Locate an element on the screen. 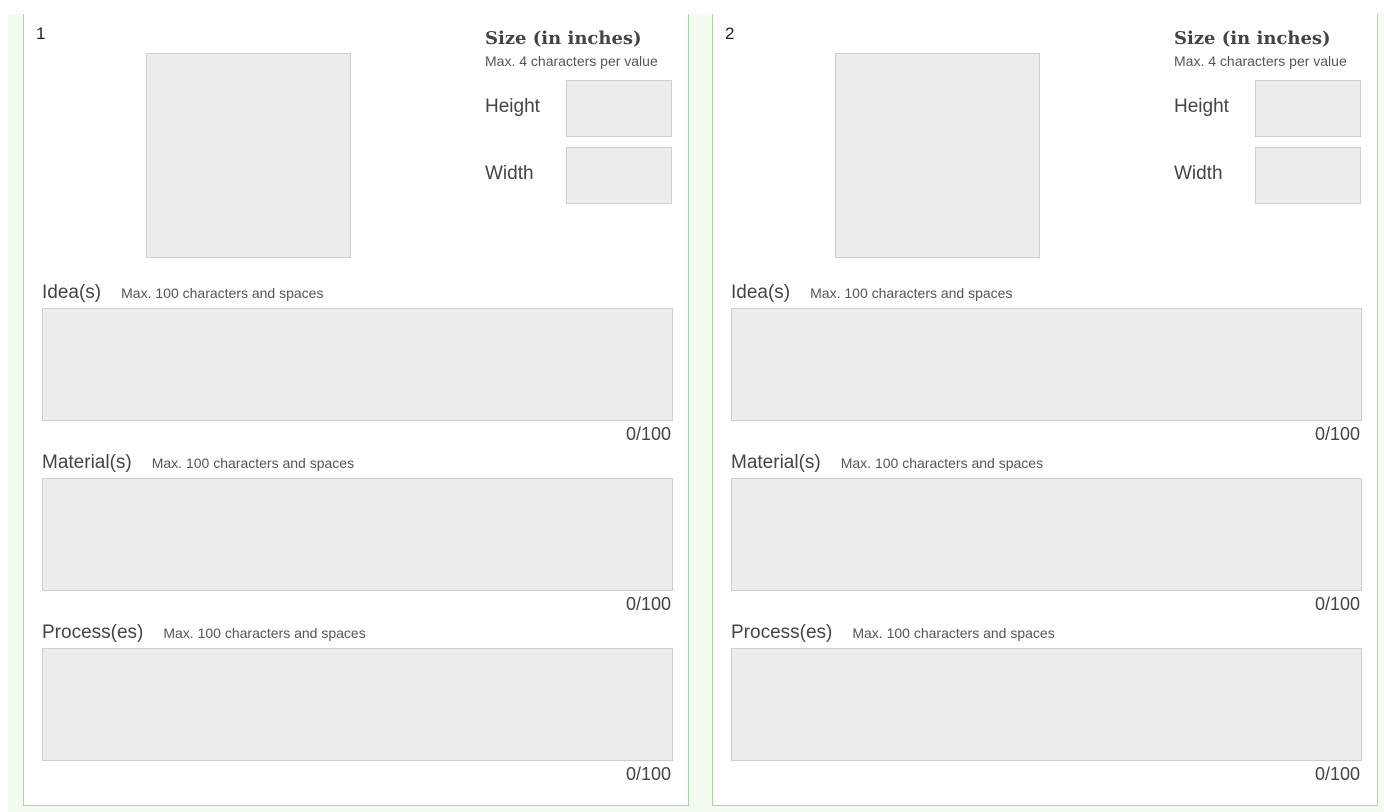 The width and height of the screenshot is (1384, 812). card-number: 1 is located at coordinates (41, 33).